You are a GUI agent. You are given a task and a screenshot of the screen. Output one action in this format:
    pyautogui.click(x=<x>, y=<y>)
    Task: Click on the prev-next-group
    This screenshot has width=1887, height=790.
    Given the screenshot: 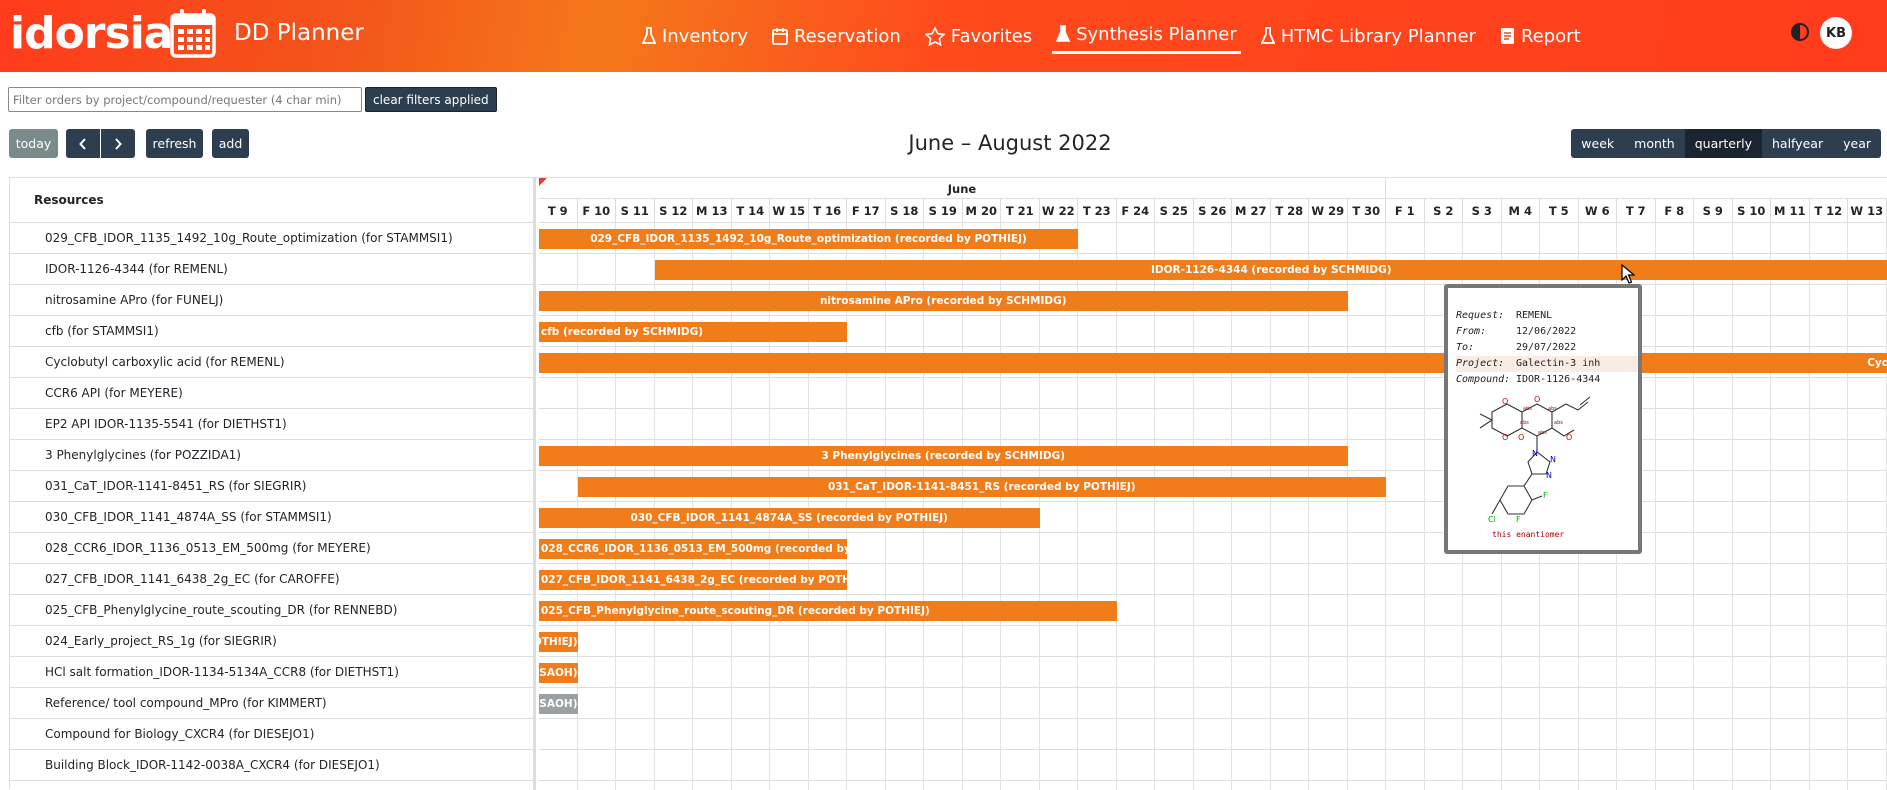 What is the action you would take?
    pyautogui.click(x=101, y=143)
    